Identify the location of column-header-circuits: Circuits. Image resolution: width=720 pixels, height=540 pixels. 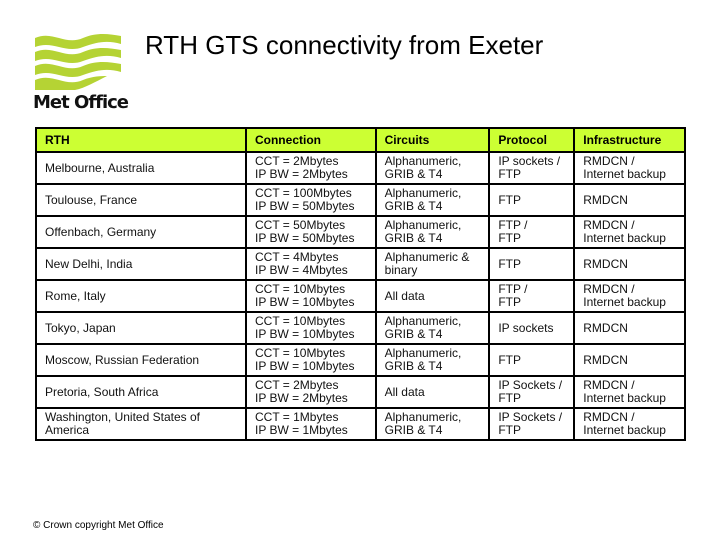
(432, 140).